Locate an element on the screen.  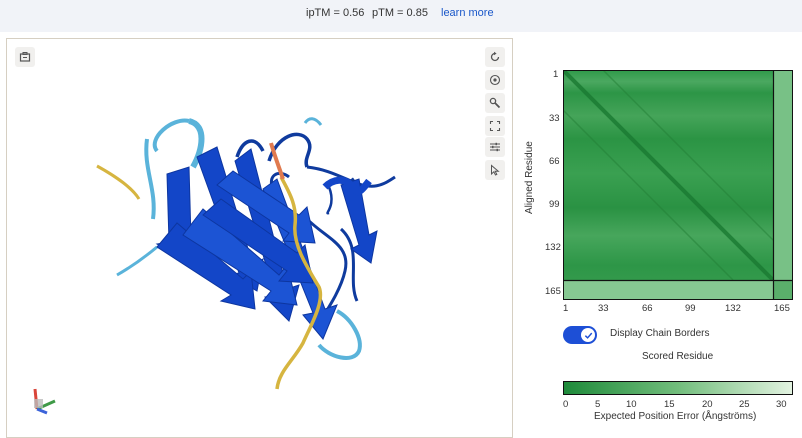
toggle-knob is located at coordinates (588, 335).